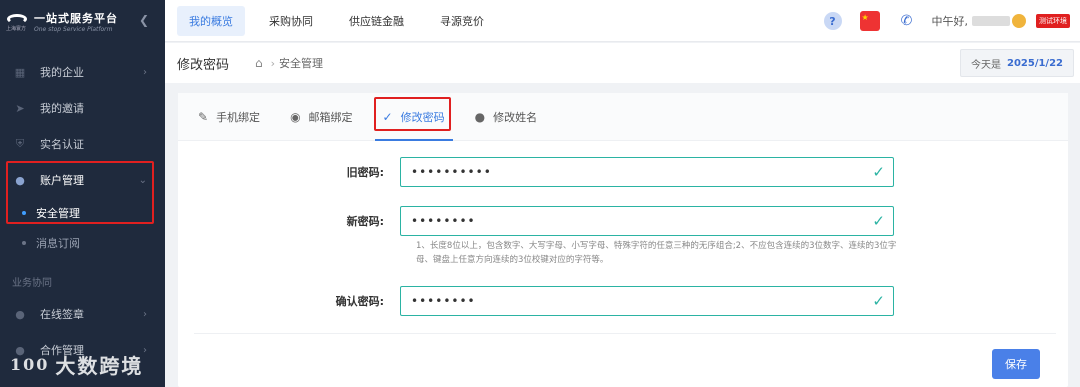 This screenshot has width=1080, height=387. I want to click on logo-title: 一站式服务平台, so click(76, 18).